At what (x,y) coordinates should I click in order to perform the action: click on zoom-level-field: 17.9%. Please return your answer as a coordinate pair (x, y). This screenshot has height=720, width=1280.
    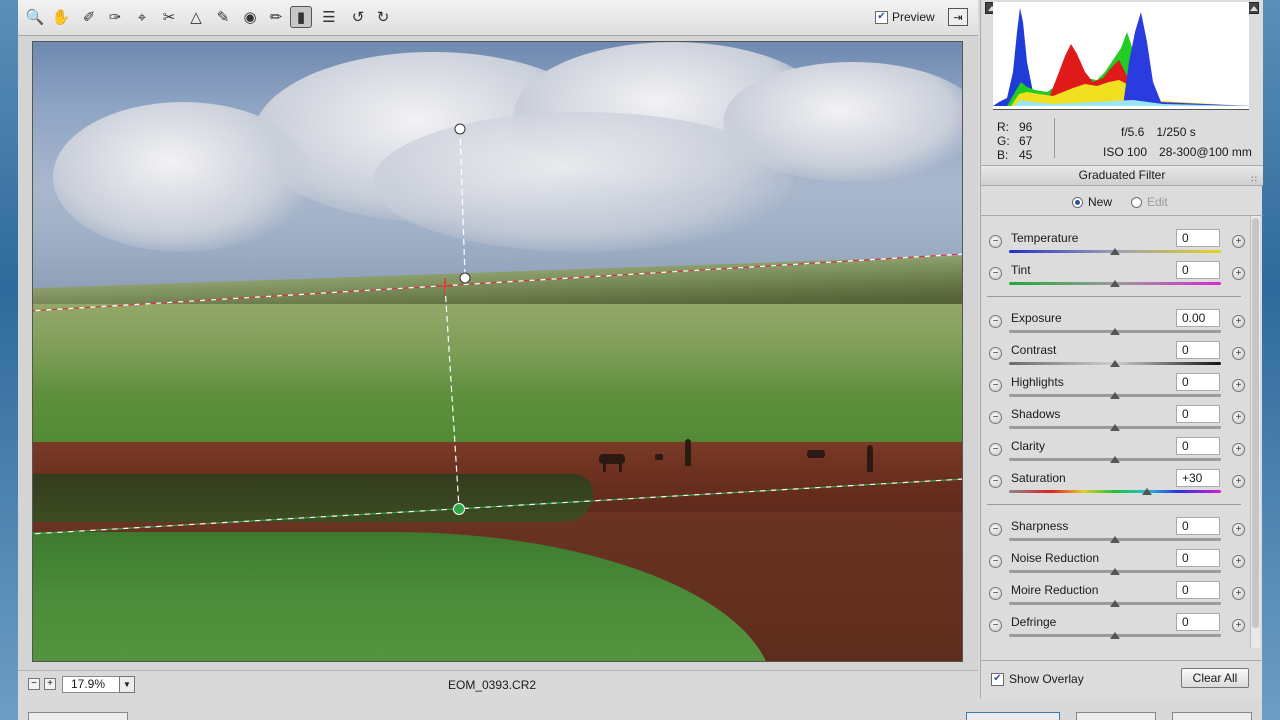
    Looking at the image, I should click on (94, 684).